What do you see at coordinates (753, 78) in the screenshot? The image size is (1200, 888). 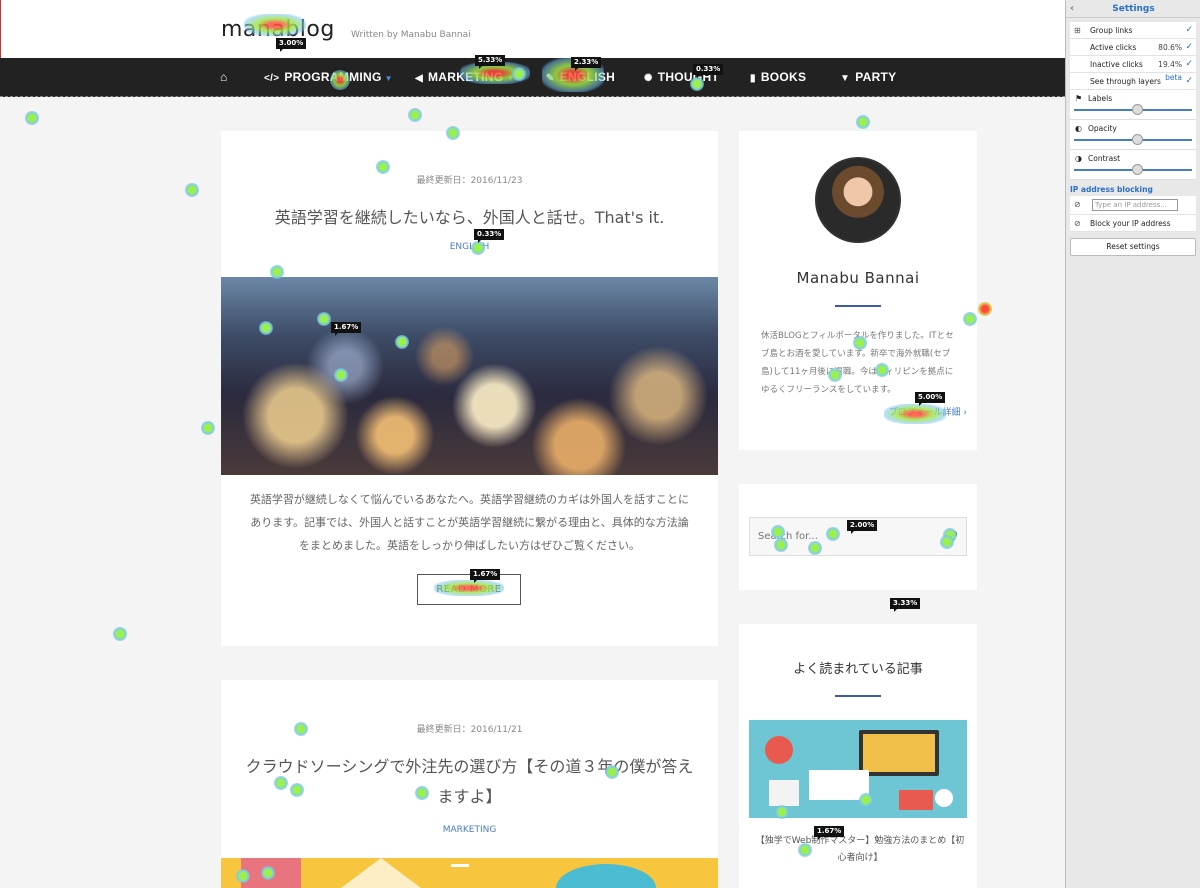 I see `book-icon: ▮` at bounding box center [753, 78].